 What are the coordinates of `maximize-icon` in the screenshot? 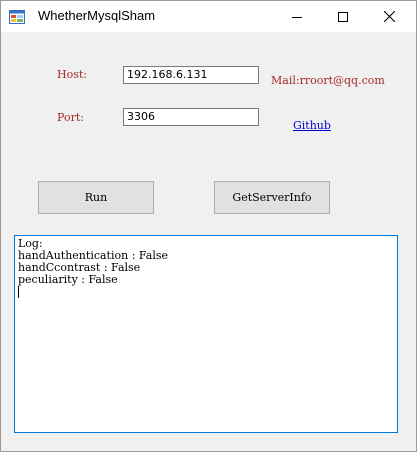 It's located at (343, 16).